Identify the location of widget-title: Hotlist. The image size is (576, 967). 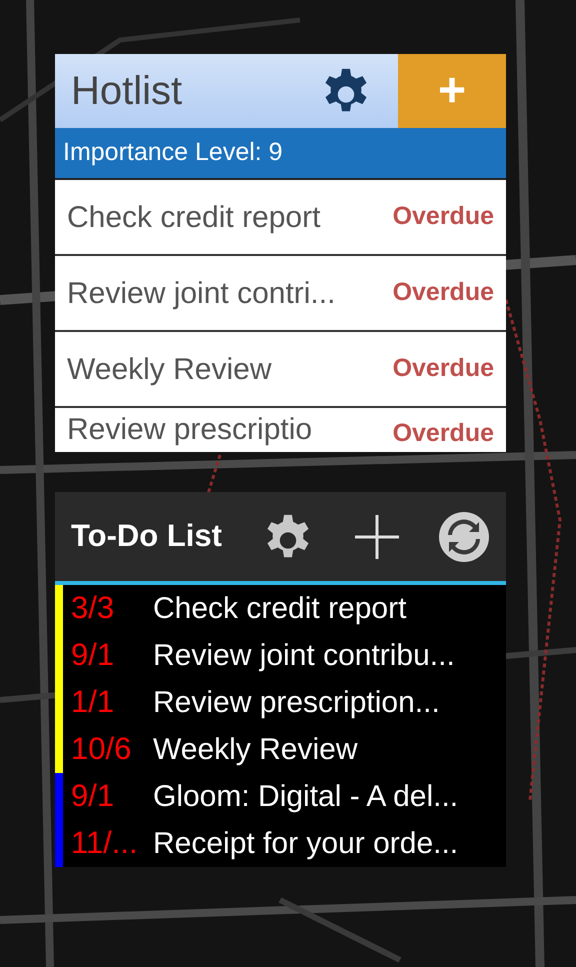
(126, 91).